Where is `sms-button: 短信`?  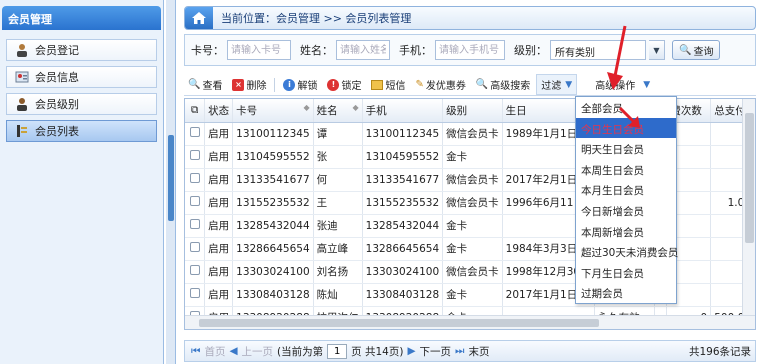
sms-button: 短信 is located at coordinates (388, 84).